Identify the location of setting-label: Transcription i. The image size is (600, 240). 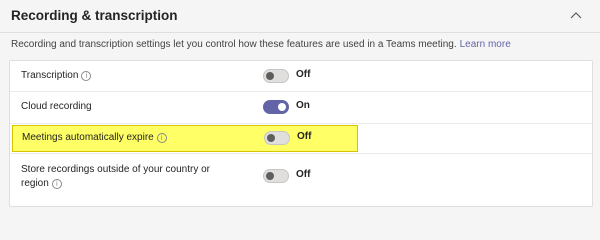
(56, 76).